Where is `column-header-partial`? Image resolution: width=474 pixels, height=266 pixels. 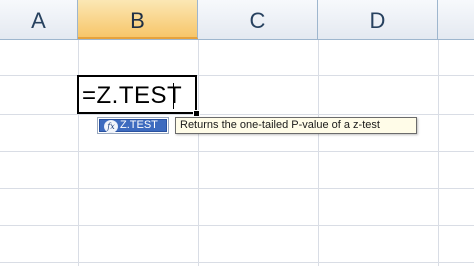
column-header-partial is located at coordinates (456, 19).